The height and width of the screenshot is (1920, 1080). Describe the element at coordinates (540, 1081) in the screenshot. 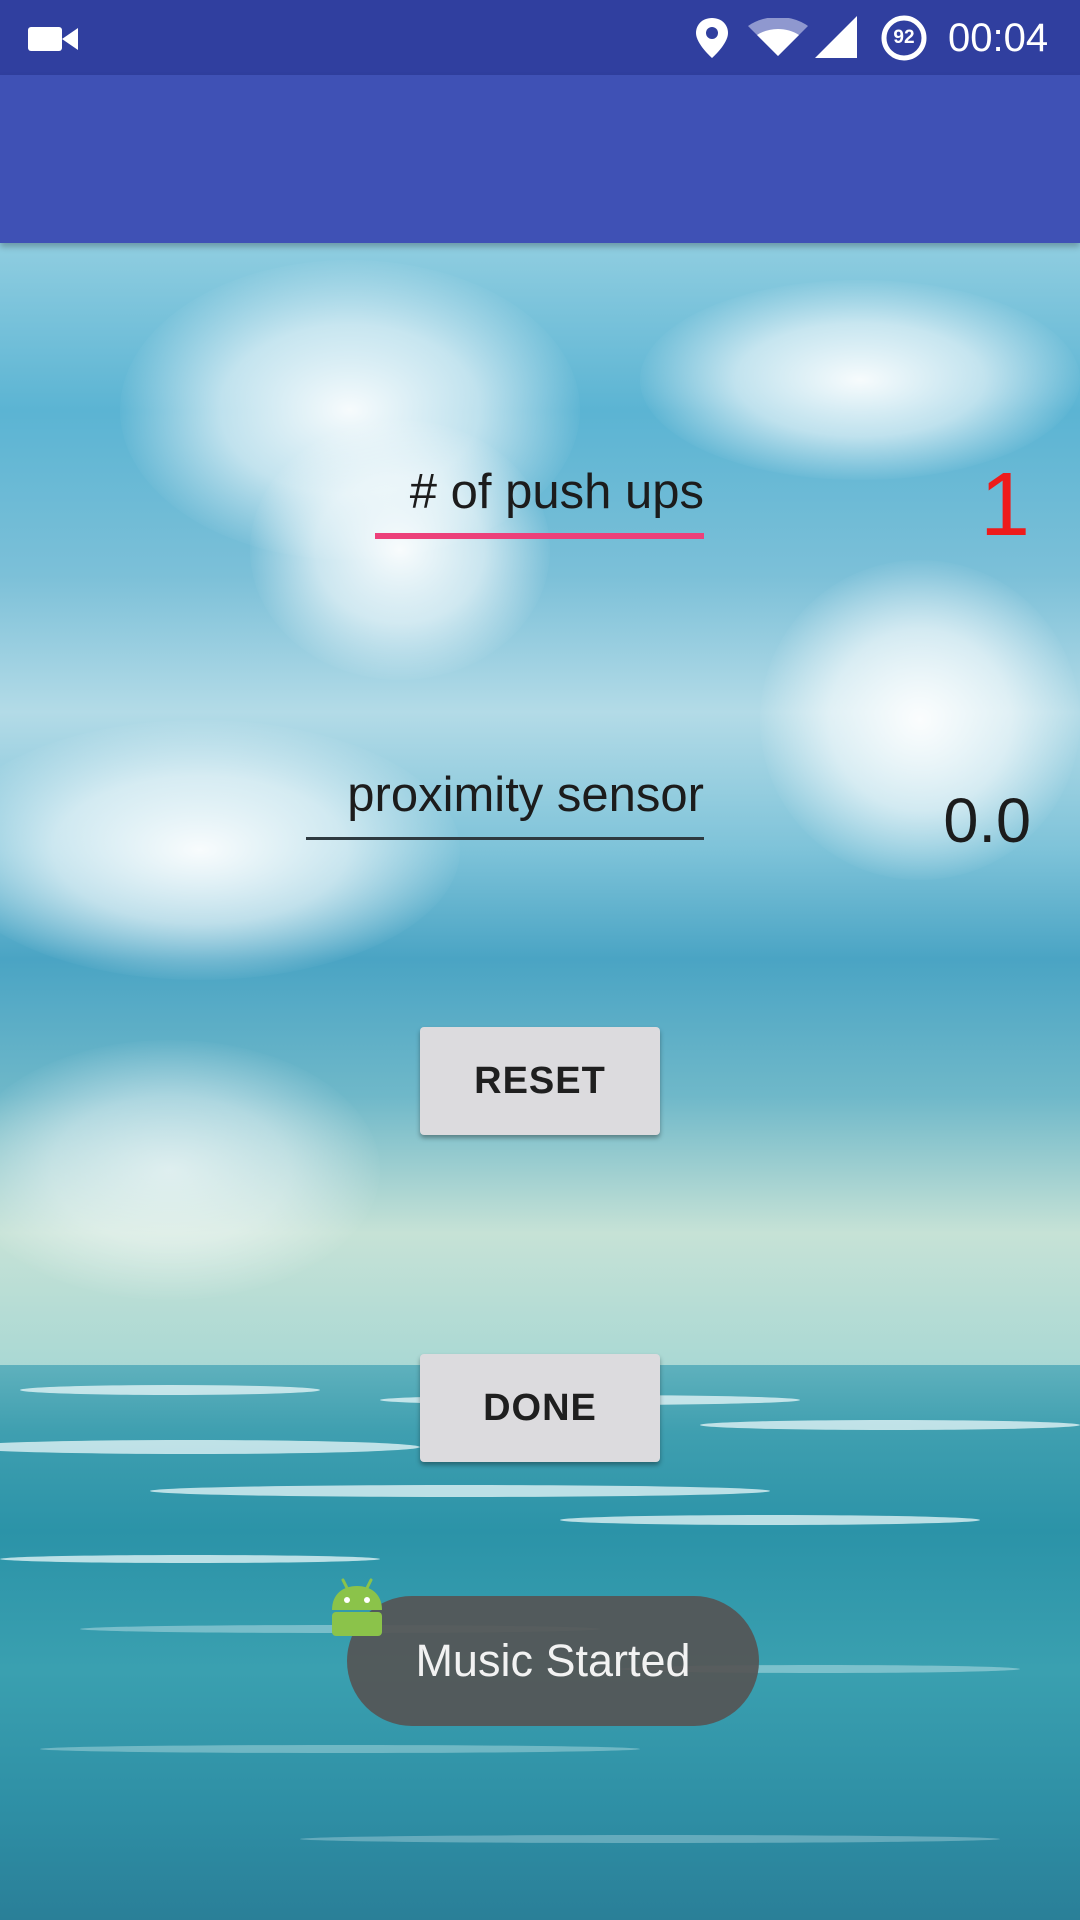

I see `reset-button: RESET` at that location.